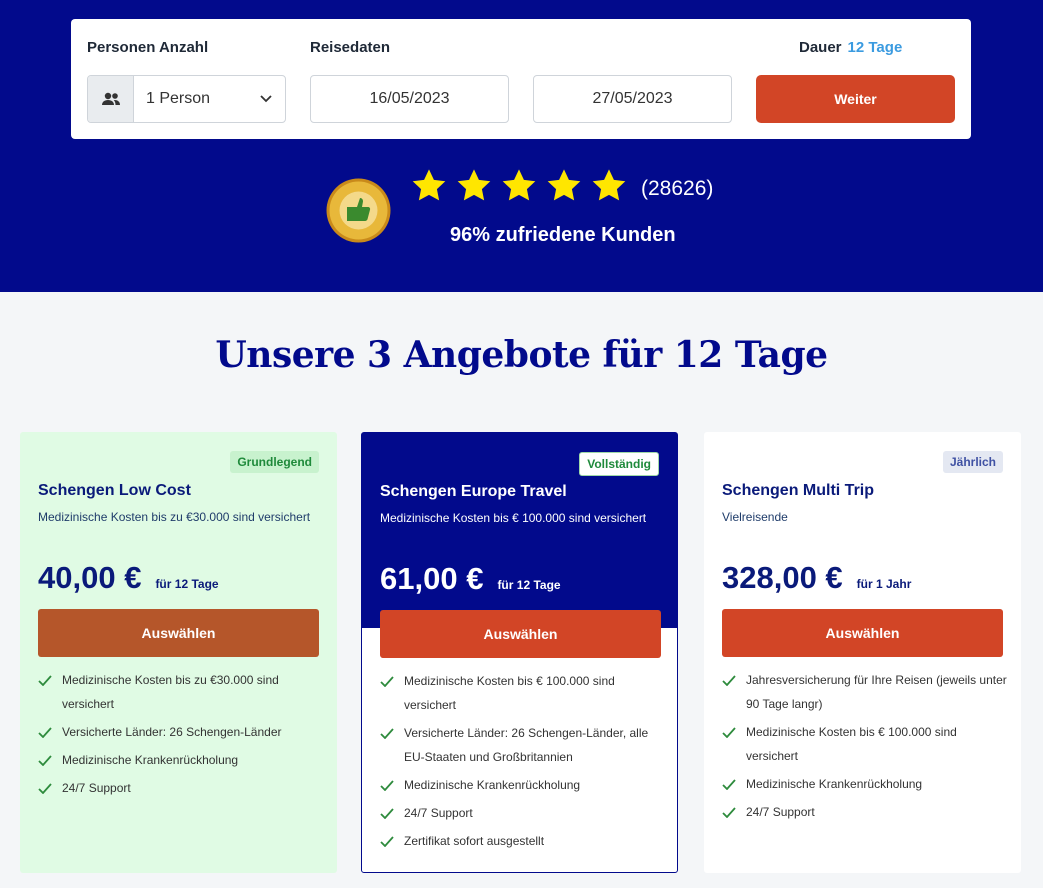 This screenshot has width=1043, height=888. What do you see at coordinates (178, 98) in the screenshot?
I see `persons-value: 1 Person` at bounding box center [178, 98].